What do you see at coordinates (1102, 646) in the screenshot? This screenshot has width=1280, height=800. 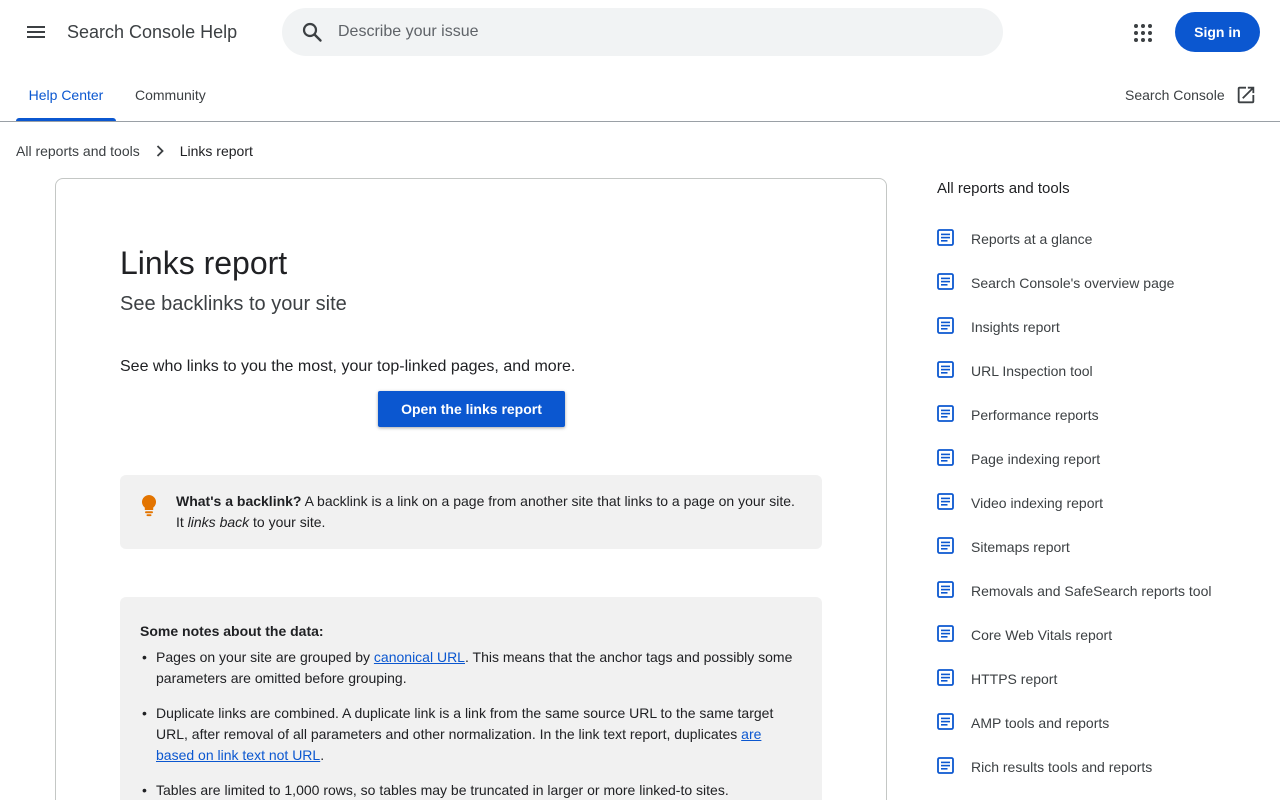 I see `sidebar-item: Core Web Vitals report` at bounding box center [1102, 646].